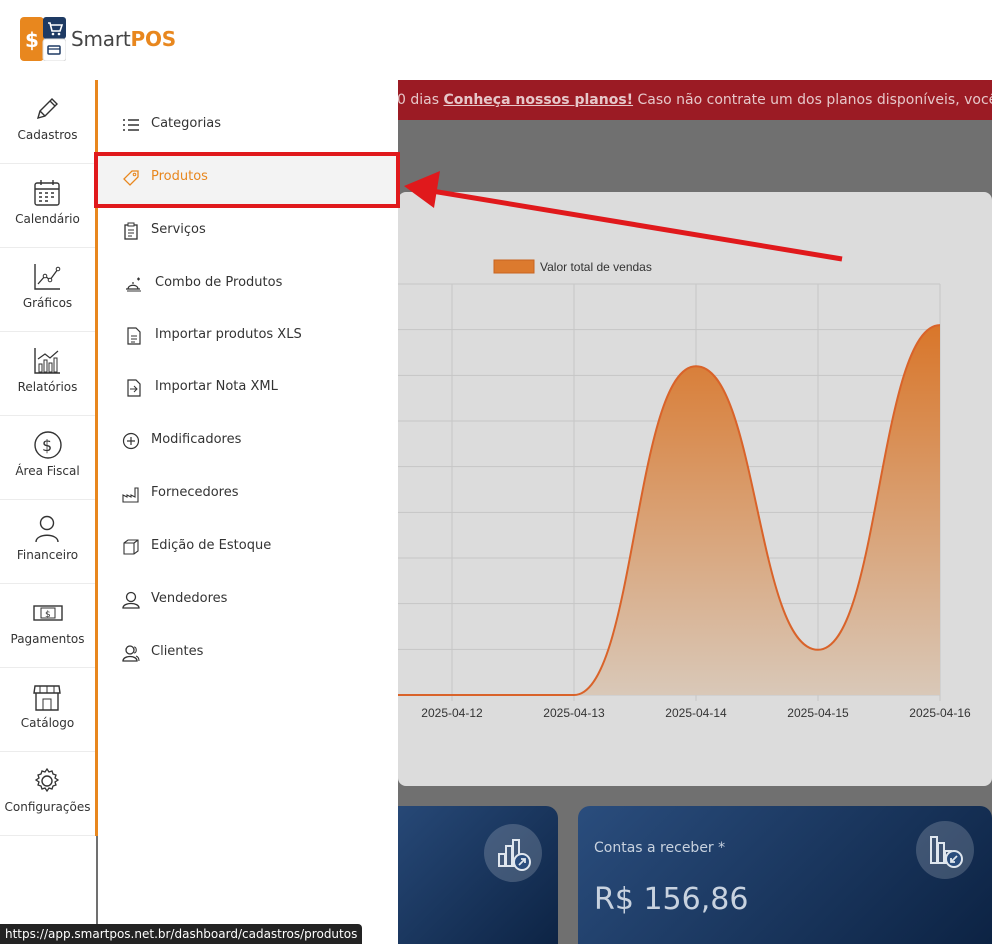 The width and height of the screenshot is (992, 944). Describe the element at coordinates (189, 598) in the screenshot. I see `submenu-label: Vendedores` at that location.